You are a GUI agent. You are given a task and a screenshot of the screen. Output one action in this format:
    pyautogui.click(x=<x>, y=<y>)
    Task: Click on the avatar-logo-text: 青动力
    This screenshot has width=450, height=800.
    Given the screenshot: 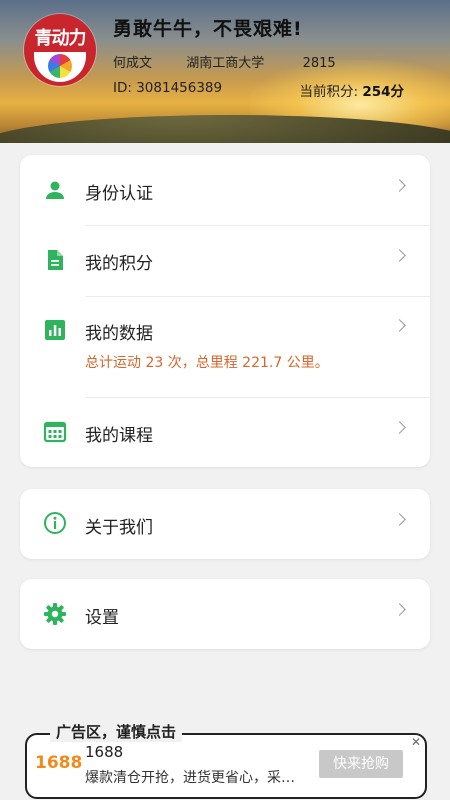 What is the action you would take?
    pyautogui.click(x=60, y=38)
    